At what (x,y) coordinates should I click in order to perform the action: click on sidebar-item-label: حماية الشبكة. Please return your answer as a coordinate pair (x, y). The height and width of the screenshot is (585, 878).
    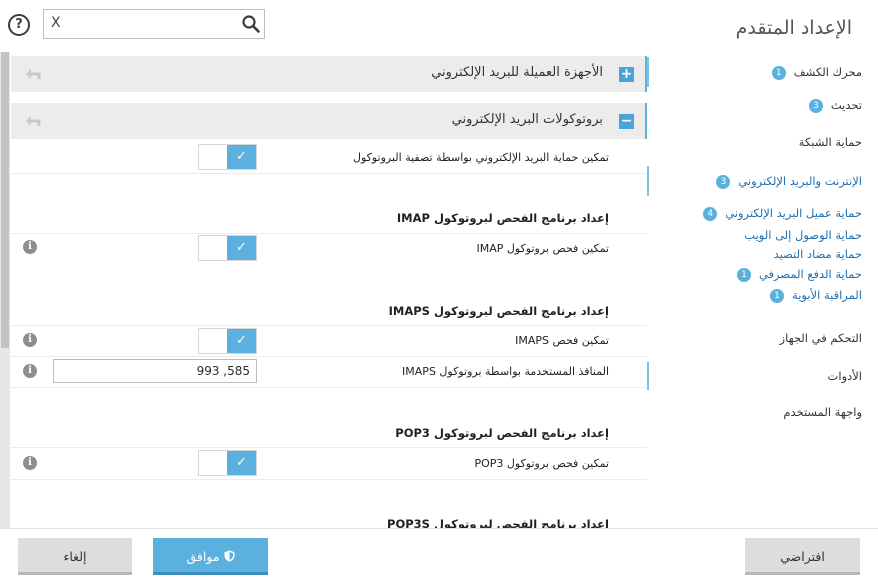
    Looking at the image, I should click on (830, 142).